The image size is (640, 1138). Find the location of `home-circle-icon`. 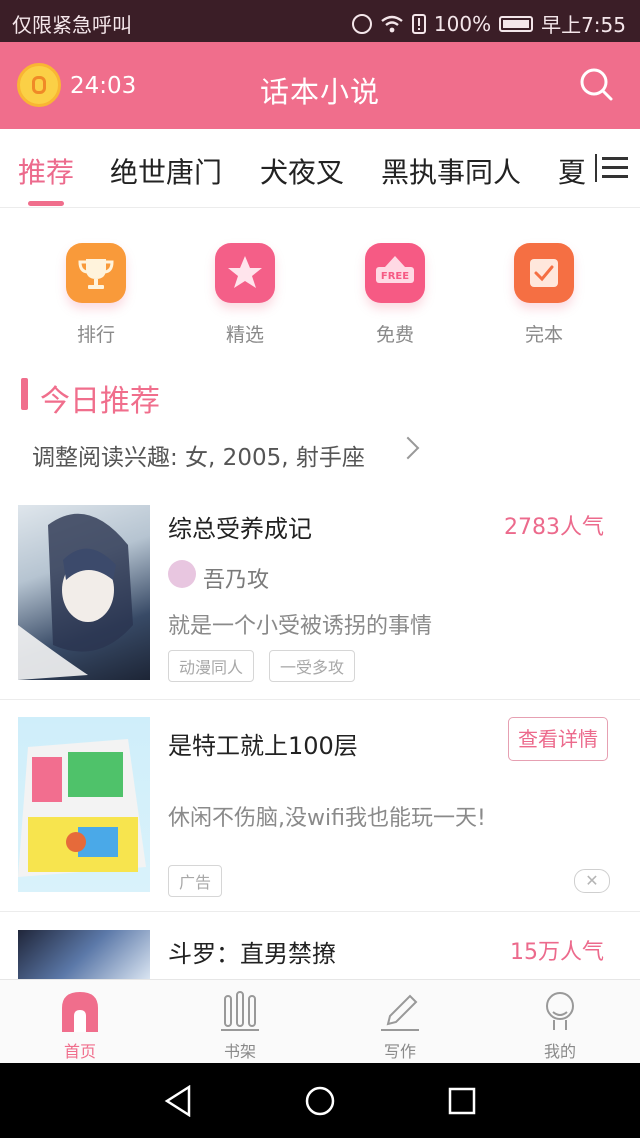

home-circle-icon is located at coordinates (320, 1101).